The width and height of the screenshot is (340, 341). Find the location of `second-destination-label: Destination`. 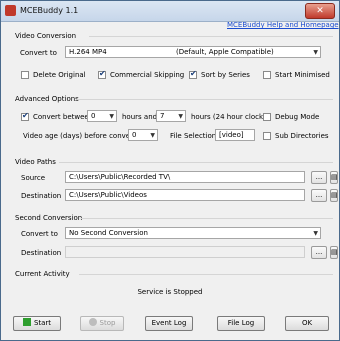

second-destination-label: Destination is located at coordinates (41, 253).